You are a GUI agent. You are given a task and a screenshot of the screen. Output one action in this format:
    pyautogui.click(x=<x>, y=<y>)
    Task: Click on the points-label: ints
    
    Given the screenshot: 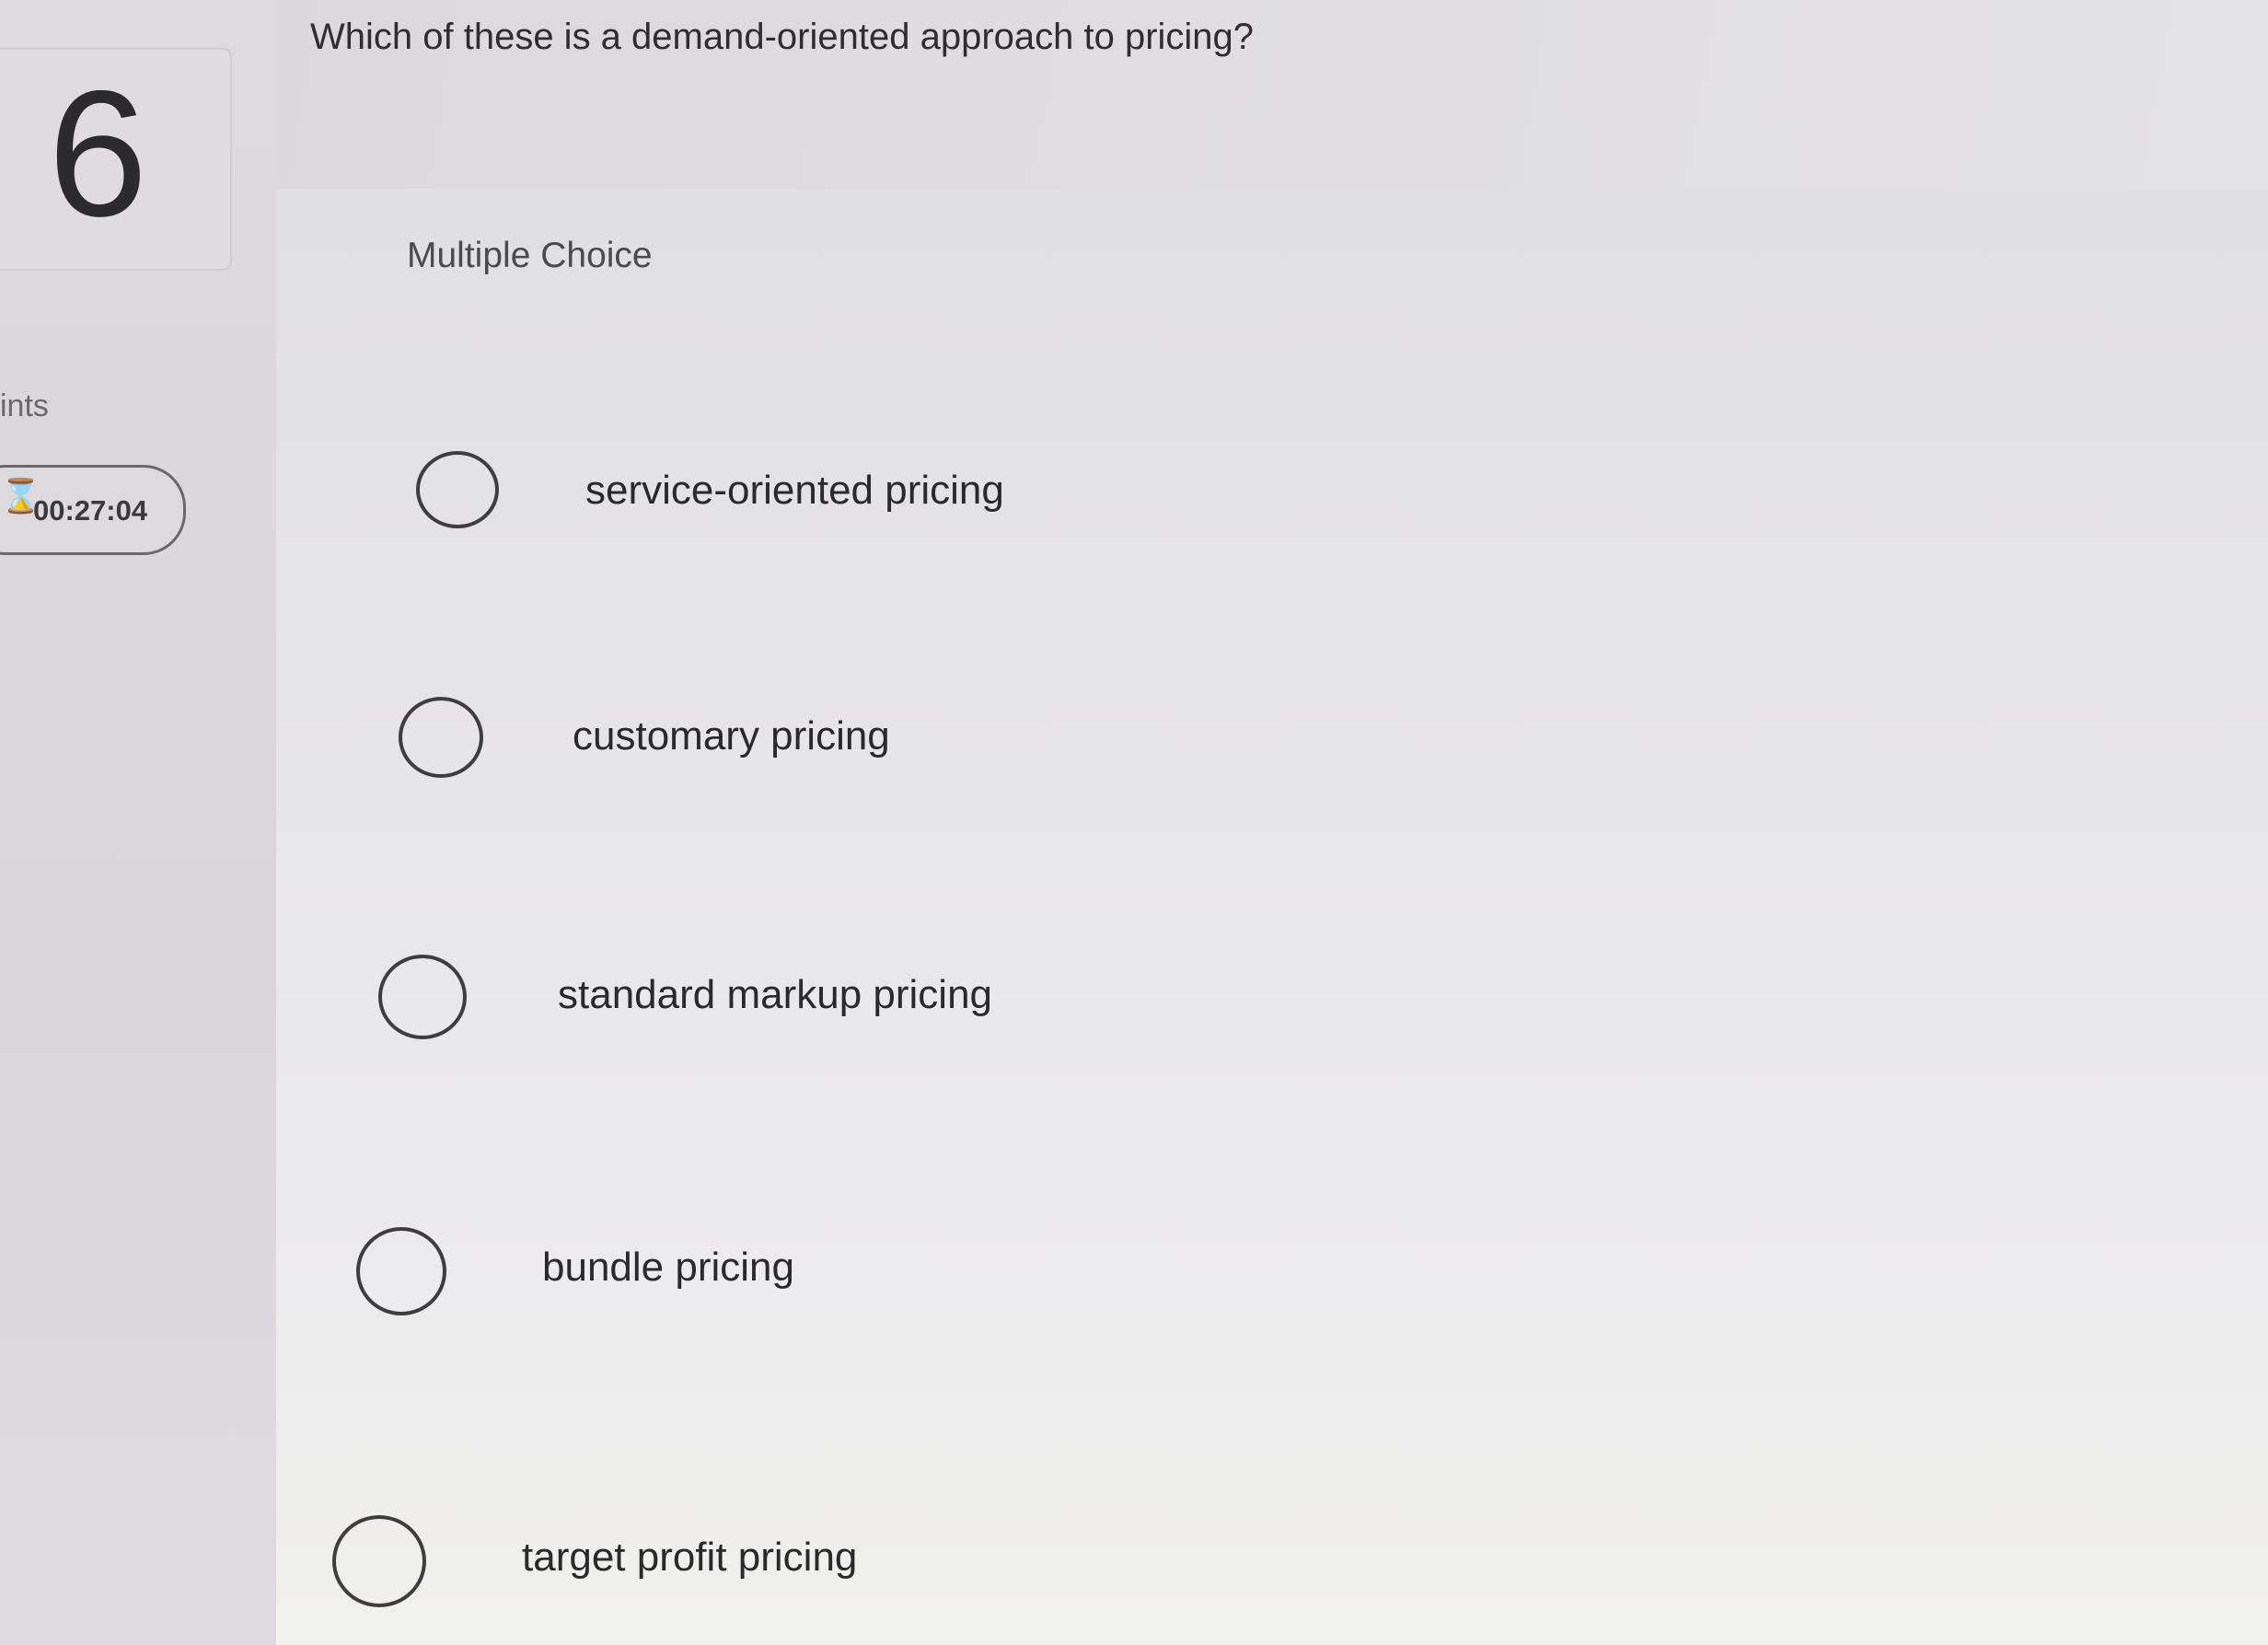 What is the action you would take?
    pyautogui.click(x=24, y=405)
    